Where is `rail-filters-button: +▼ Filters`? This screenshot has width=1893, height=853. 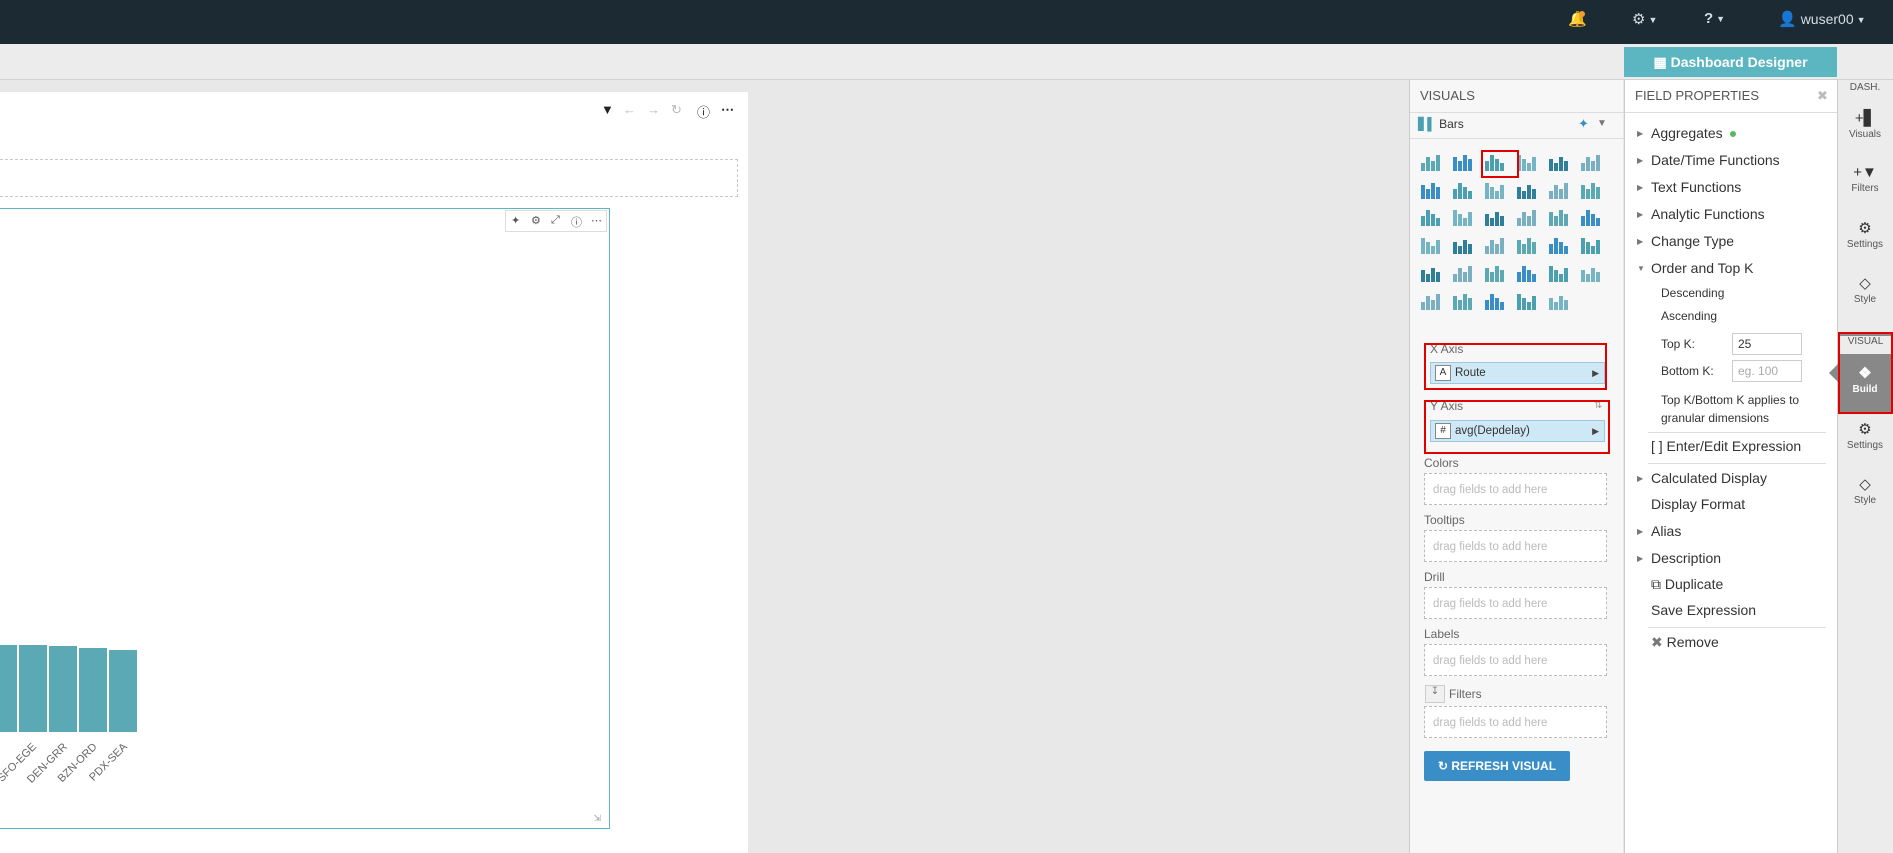
rail-filters-button: +▼ Filters is located at coordinates (1865, 179).